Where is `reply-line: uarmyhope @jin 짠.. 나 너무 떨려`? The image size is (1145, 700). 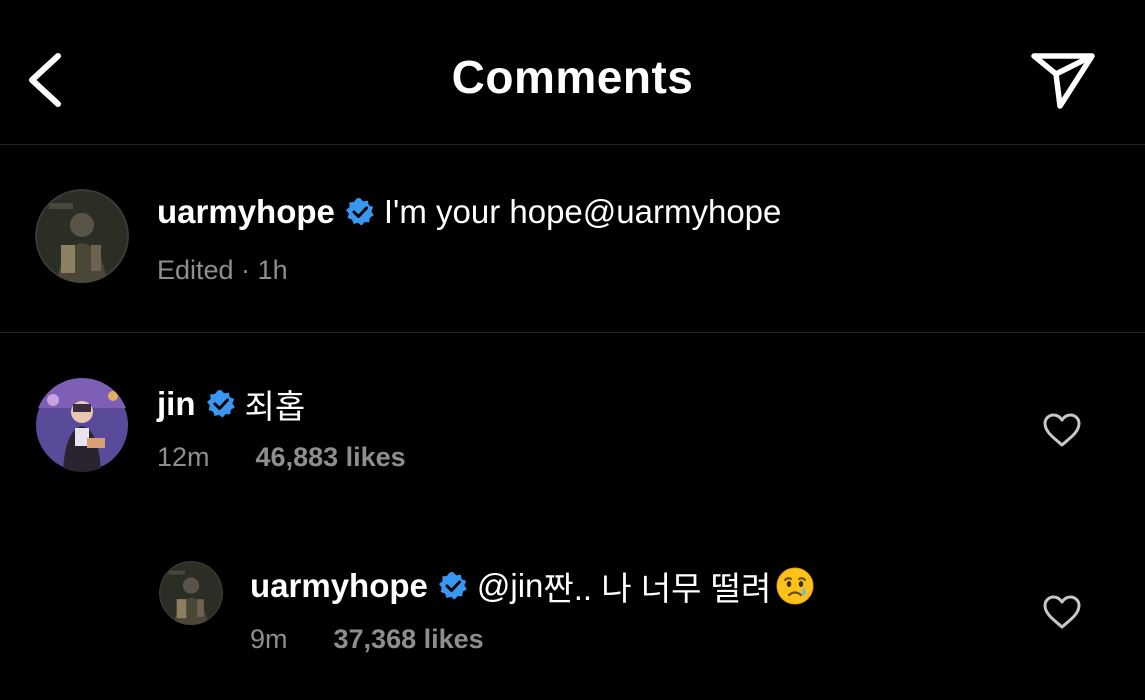
reply-line: uarmyhope @jin 짠.. 나 너무 떨려 is located at coordinates (532, 586).